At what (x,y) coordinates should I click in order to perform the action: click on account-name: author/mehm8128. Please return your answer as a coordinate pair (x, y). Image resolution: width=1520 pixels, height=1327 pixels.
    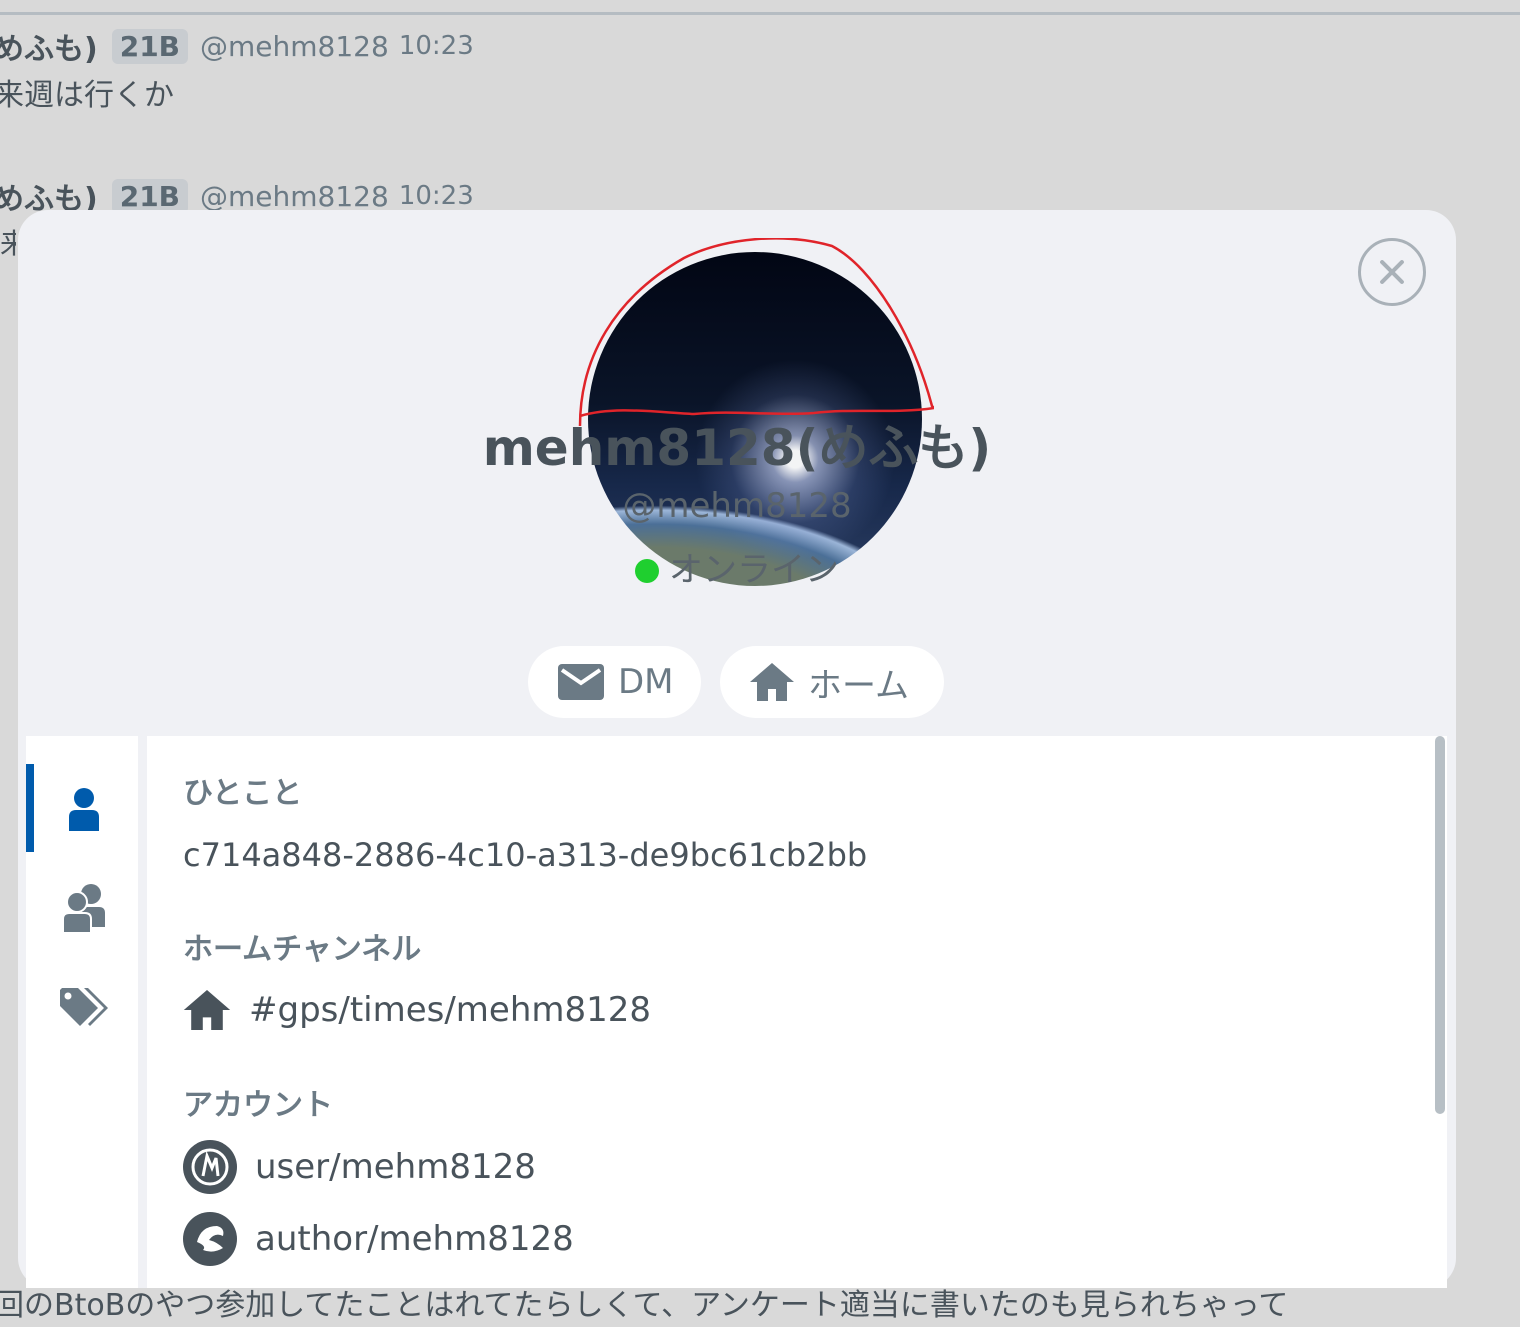
    Looking at the image, I should click on (414, 1239).